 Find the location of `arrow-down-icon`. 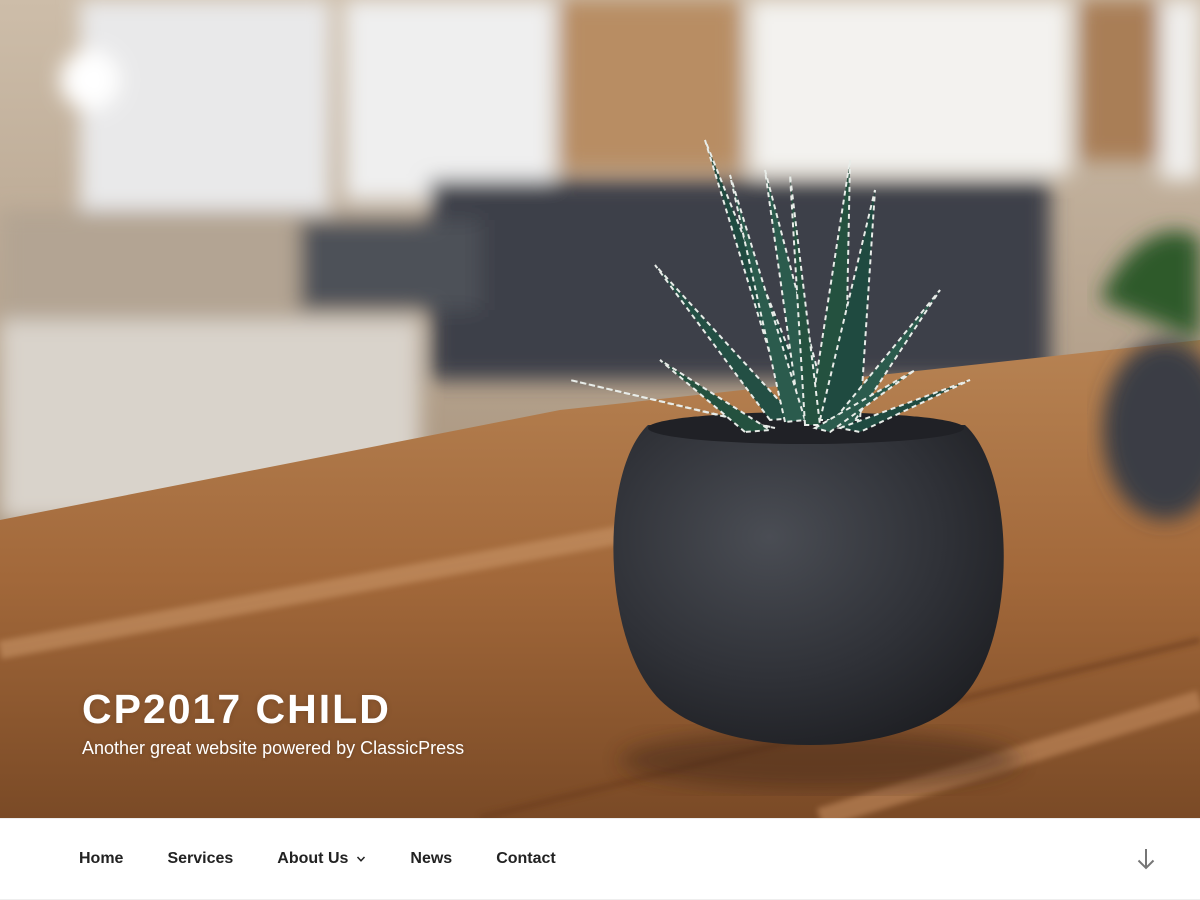

arrow-down-icon is located at coordinates (1146, 859).